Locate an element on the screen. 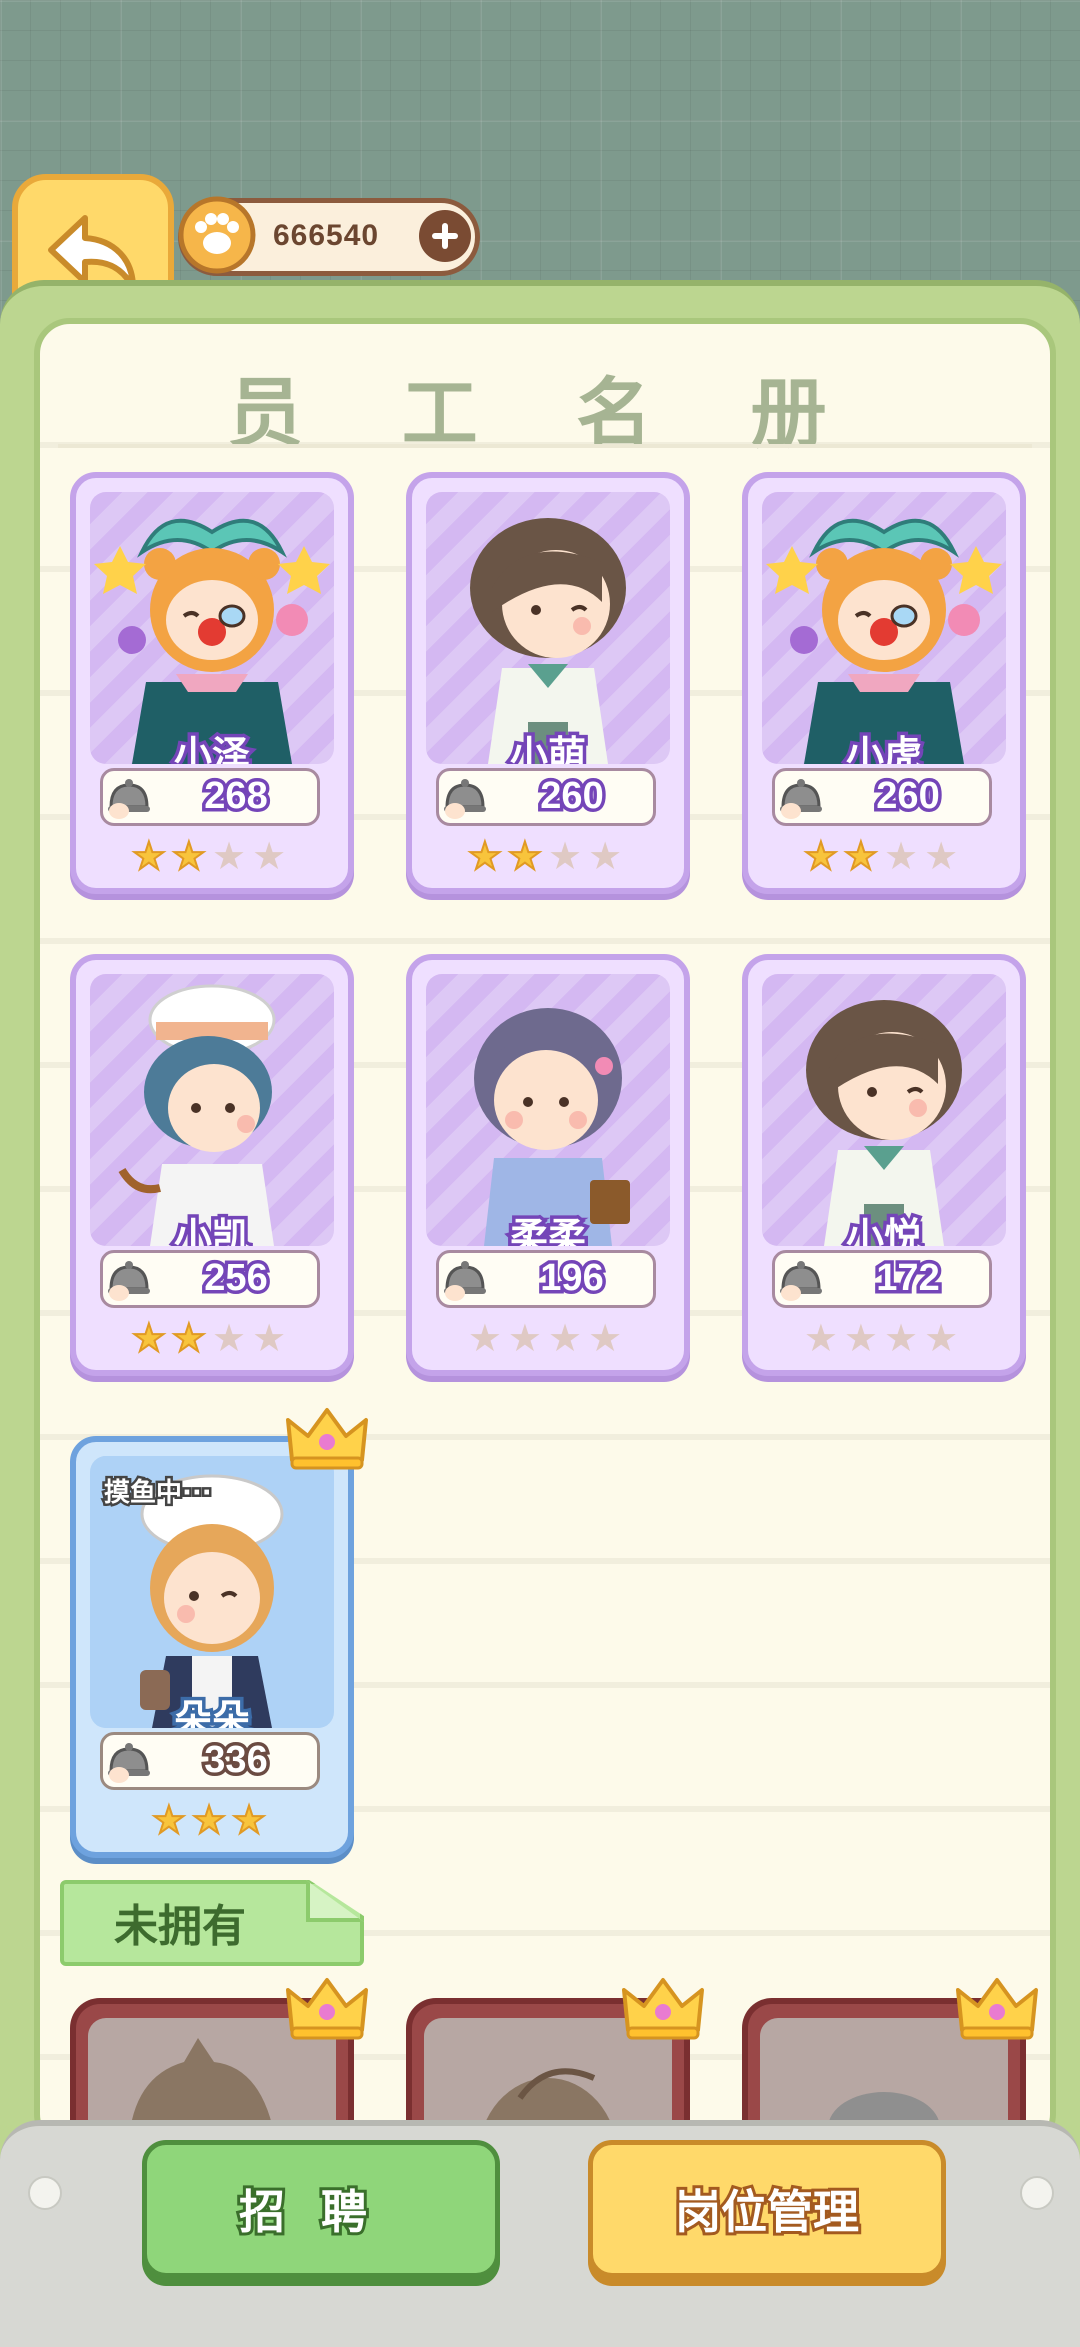  score-box: 172 is located at coordinates (882, 1279).